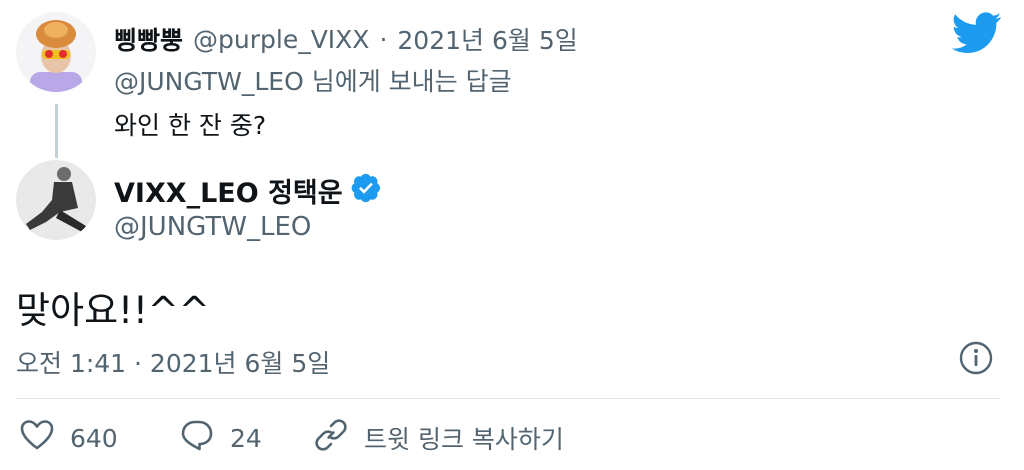 Image resolution: width=1024 pixels, height=470 pixels. I want to click on parent-tweet-header: 삥빵뿡 @purple_VIXX · 2021년 6월 5일, so click(346, 39).